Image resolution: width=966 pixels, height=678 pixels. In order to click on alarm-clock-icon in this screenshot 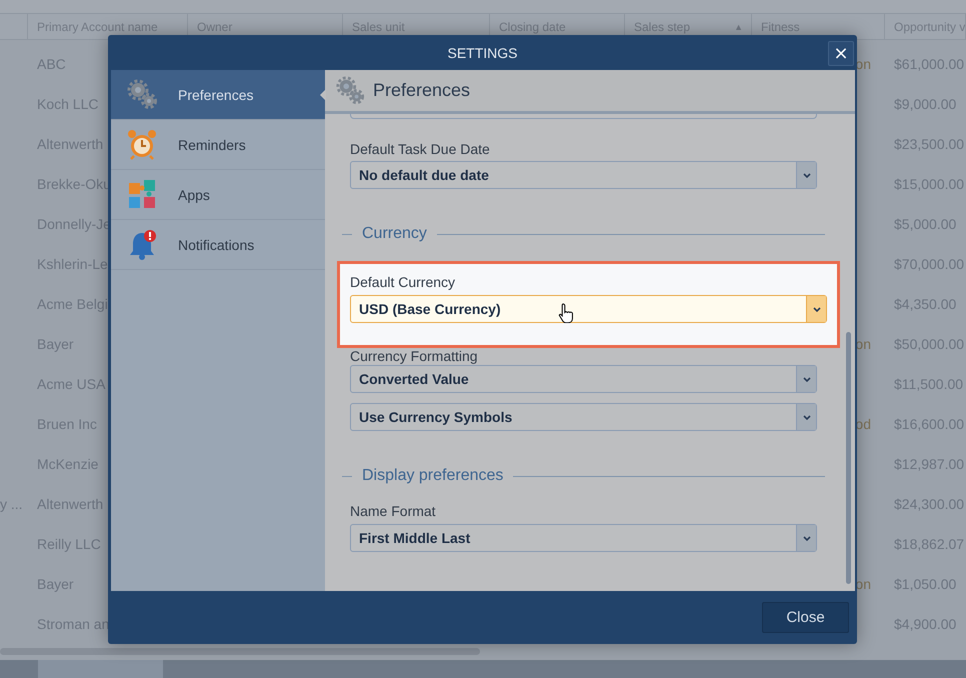, I will do `click(142, 145)`.